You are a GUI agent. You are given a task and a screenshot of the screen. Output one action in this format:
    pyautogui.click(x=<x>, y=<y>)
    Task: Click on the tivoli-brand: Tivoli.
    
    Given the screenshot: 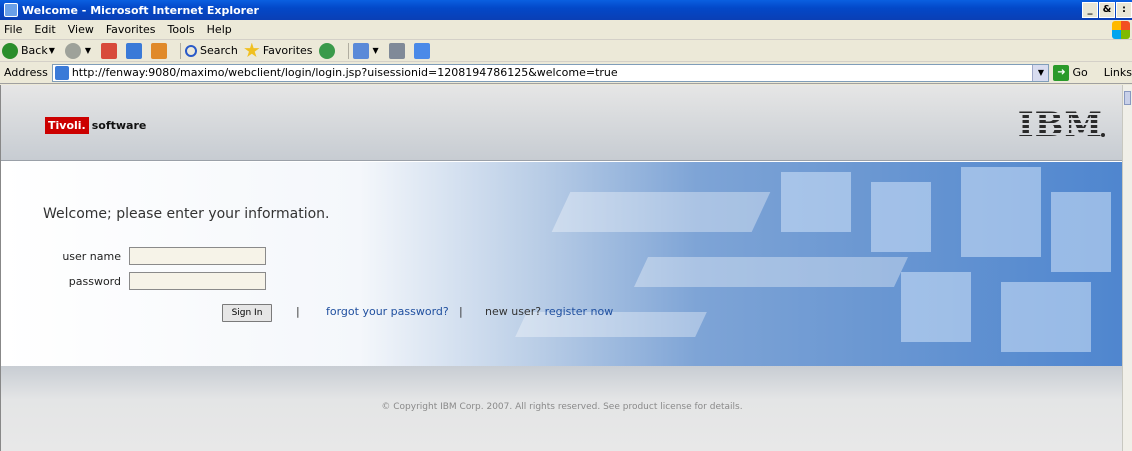 What is the action you would take?
    pyautogui.click(x=67, y=125)
    